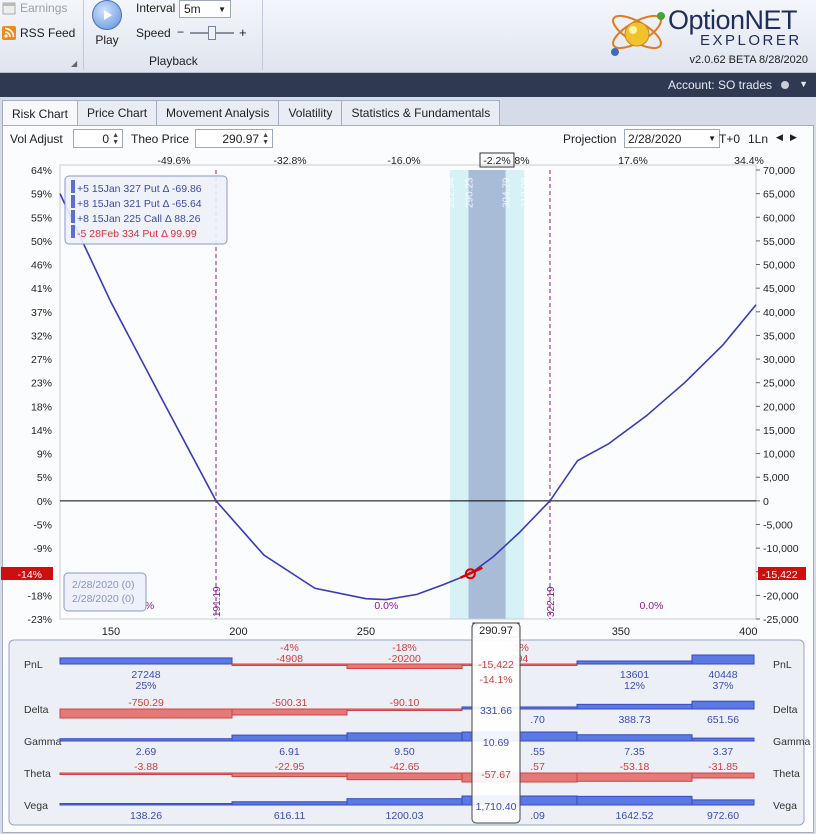 This screenshot has height=834, width=816. Describe the element at coordinates (44, 502) in the screenshot. I see `y-tick-label-pct: 0%` at that location.